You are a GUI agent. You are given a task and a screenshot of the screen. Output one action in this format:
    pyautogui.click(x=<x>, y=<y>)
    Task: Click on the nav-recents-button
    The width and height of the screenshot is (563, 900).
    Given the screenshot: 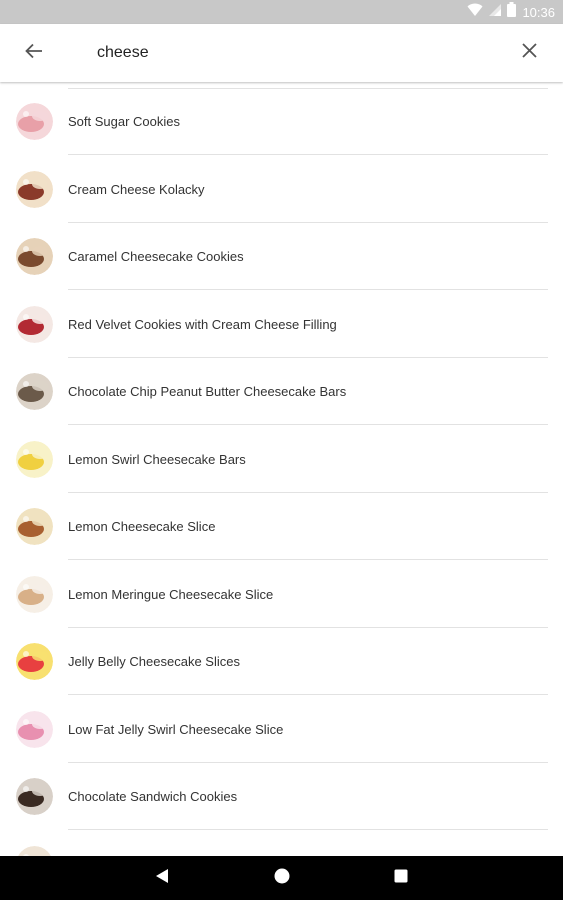 What is the action you would take?
    pyautogui.click(x=401, y=878)
    